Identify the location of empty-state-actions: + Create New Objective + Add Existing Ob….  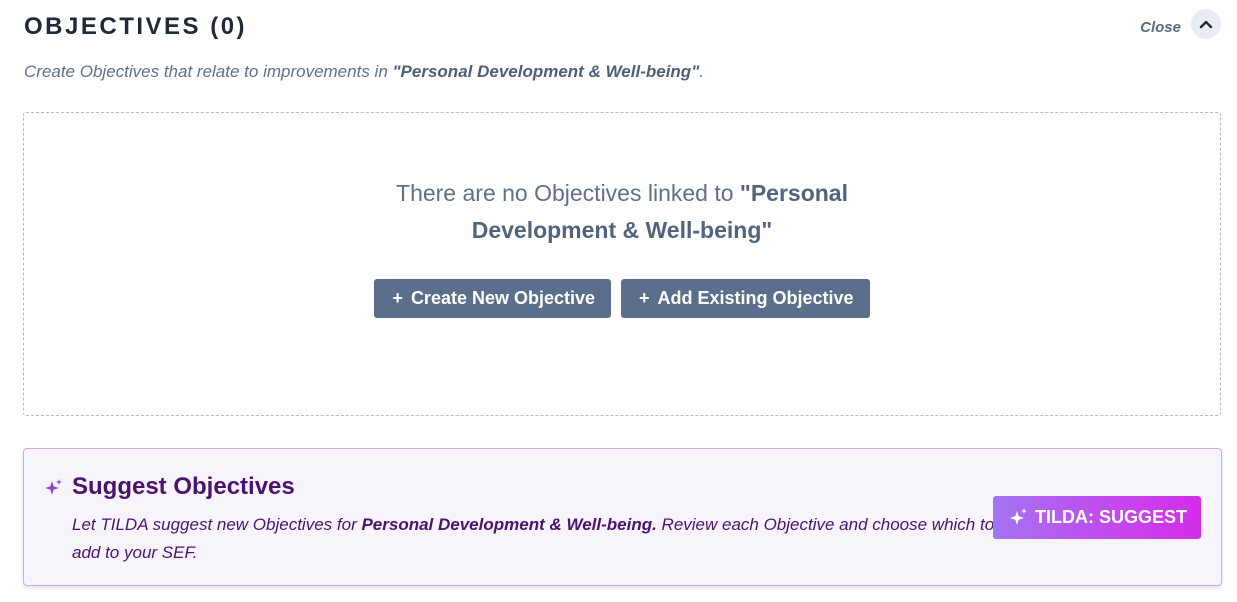
(622, 298).